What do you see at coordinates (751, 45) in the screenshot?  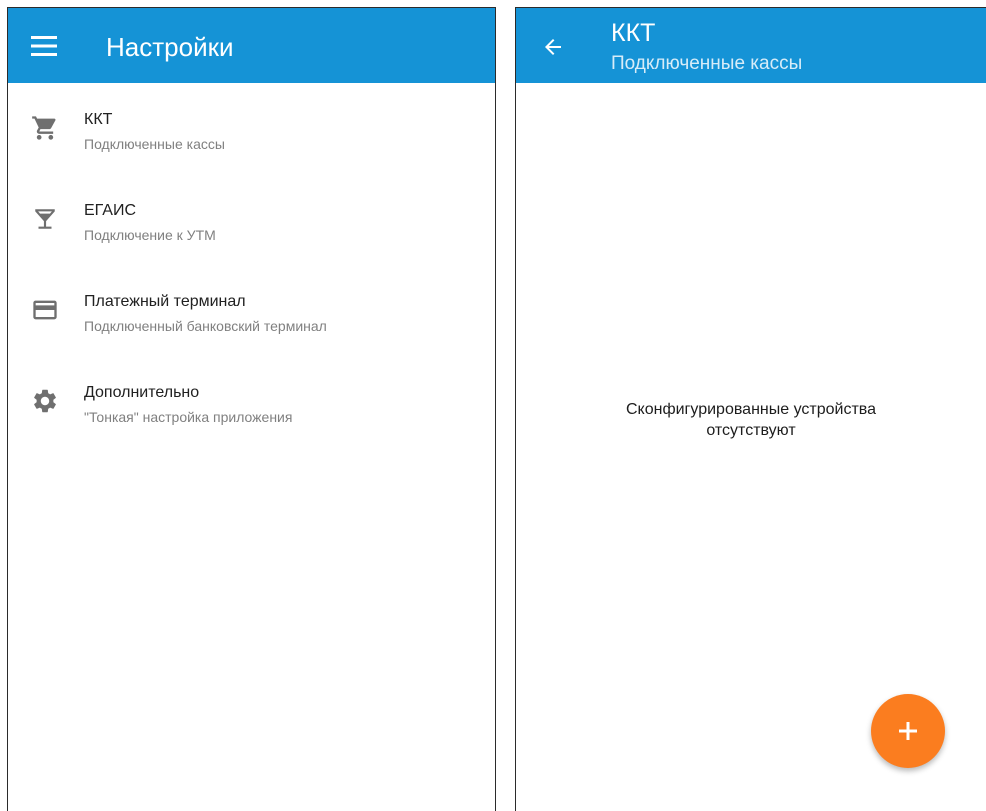 I see `kkt-app-bar: ККТ Подключенные кассы` at bounding box center [751, 45].